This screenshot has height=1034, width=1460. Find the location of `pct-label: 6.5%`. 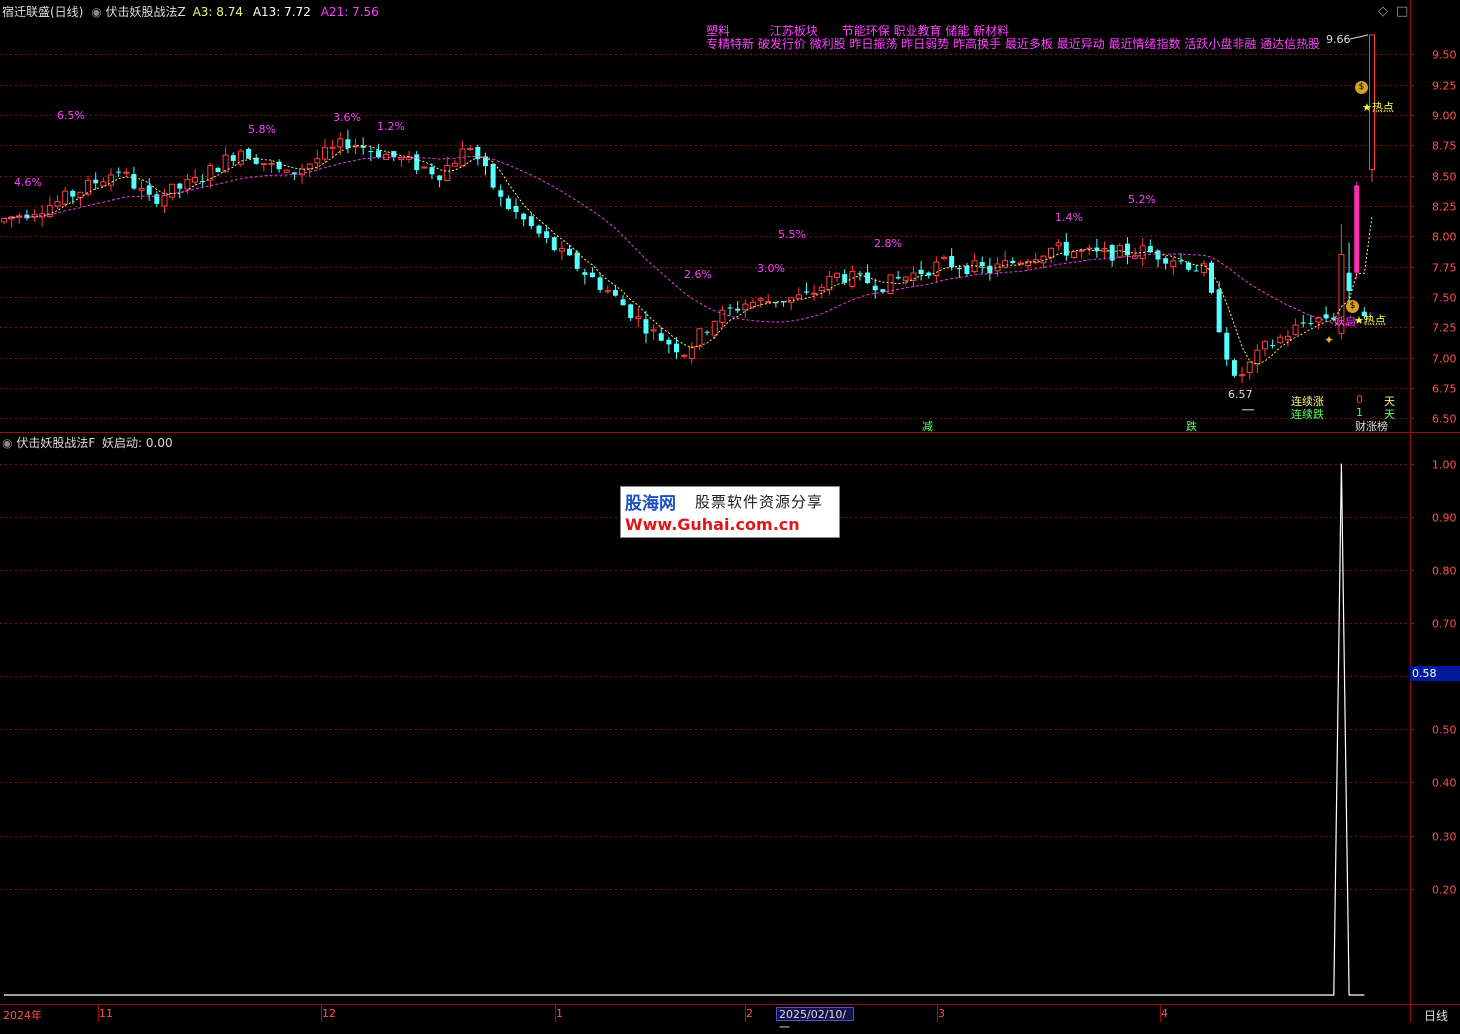

pct-label: 6.5% is located at coordinates (71, 115).